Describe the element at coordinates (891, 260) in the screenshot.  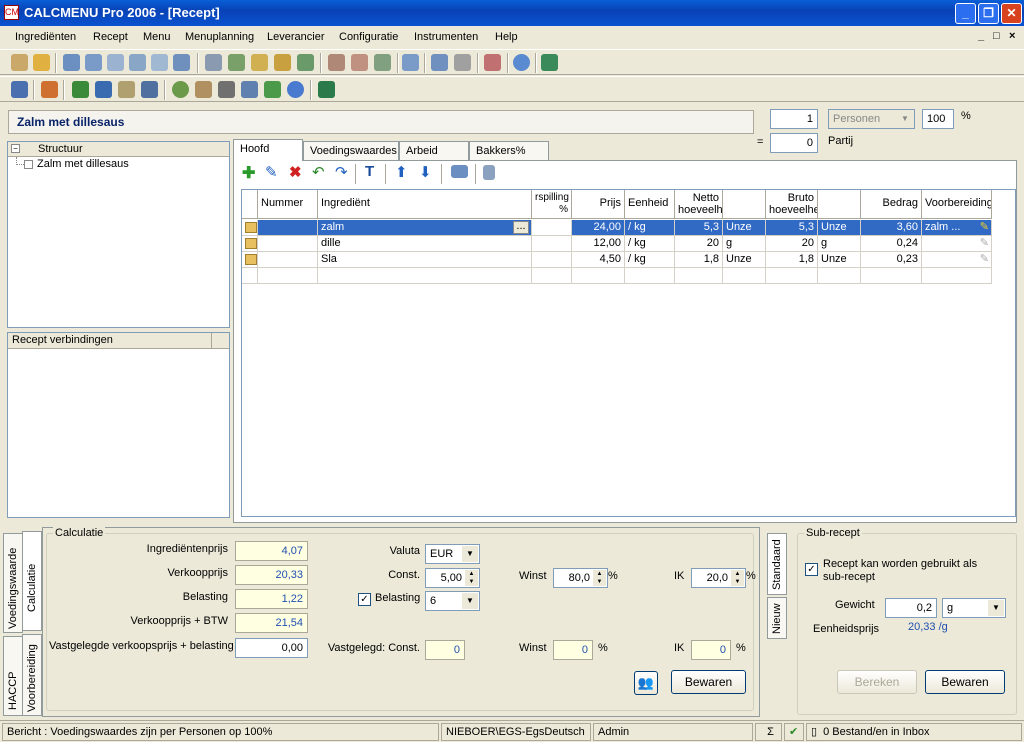
I see `cell-bedrag: 0,23` at that location.